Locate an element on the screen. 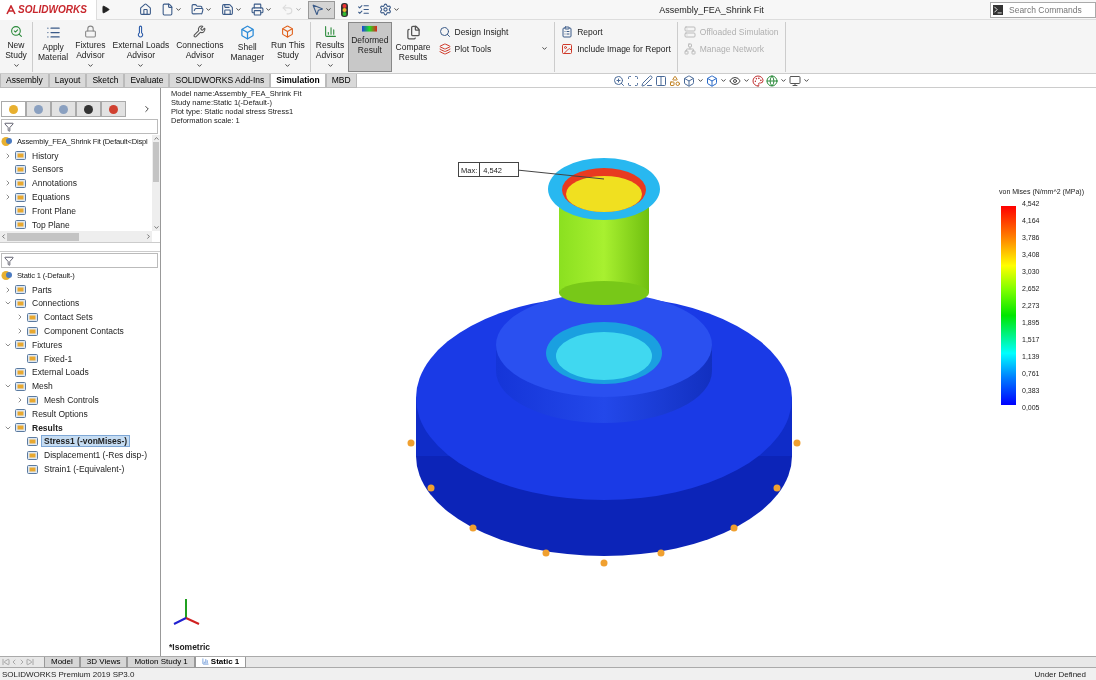  scroll-left-icon is located at coordinates (3, 236).